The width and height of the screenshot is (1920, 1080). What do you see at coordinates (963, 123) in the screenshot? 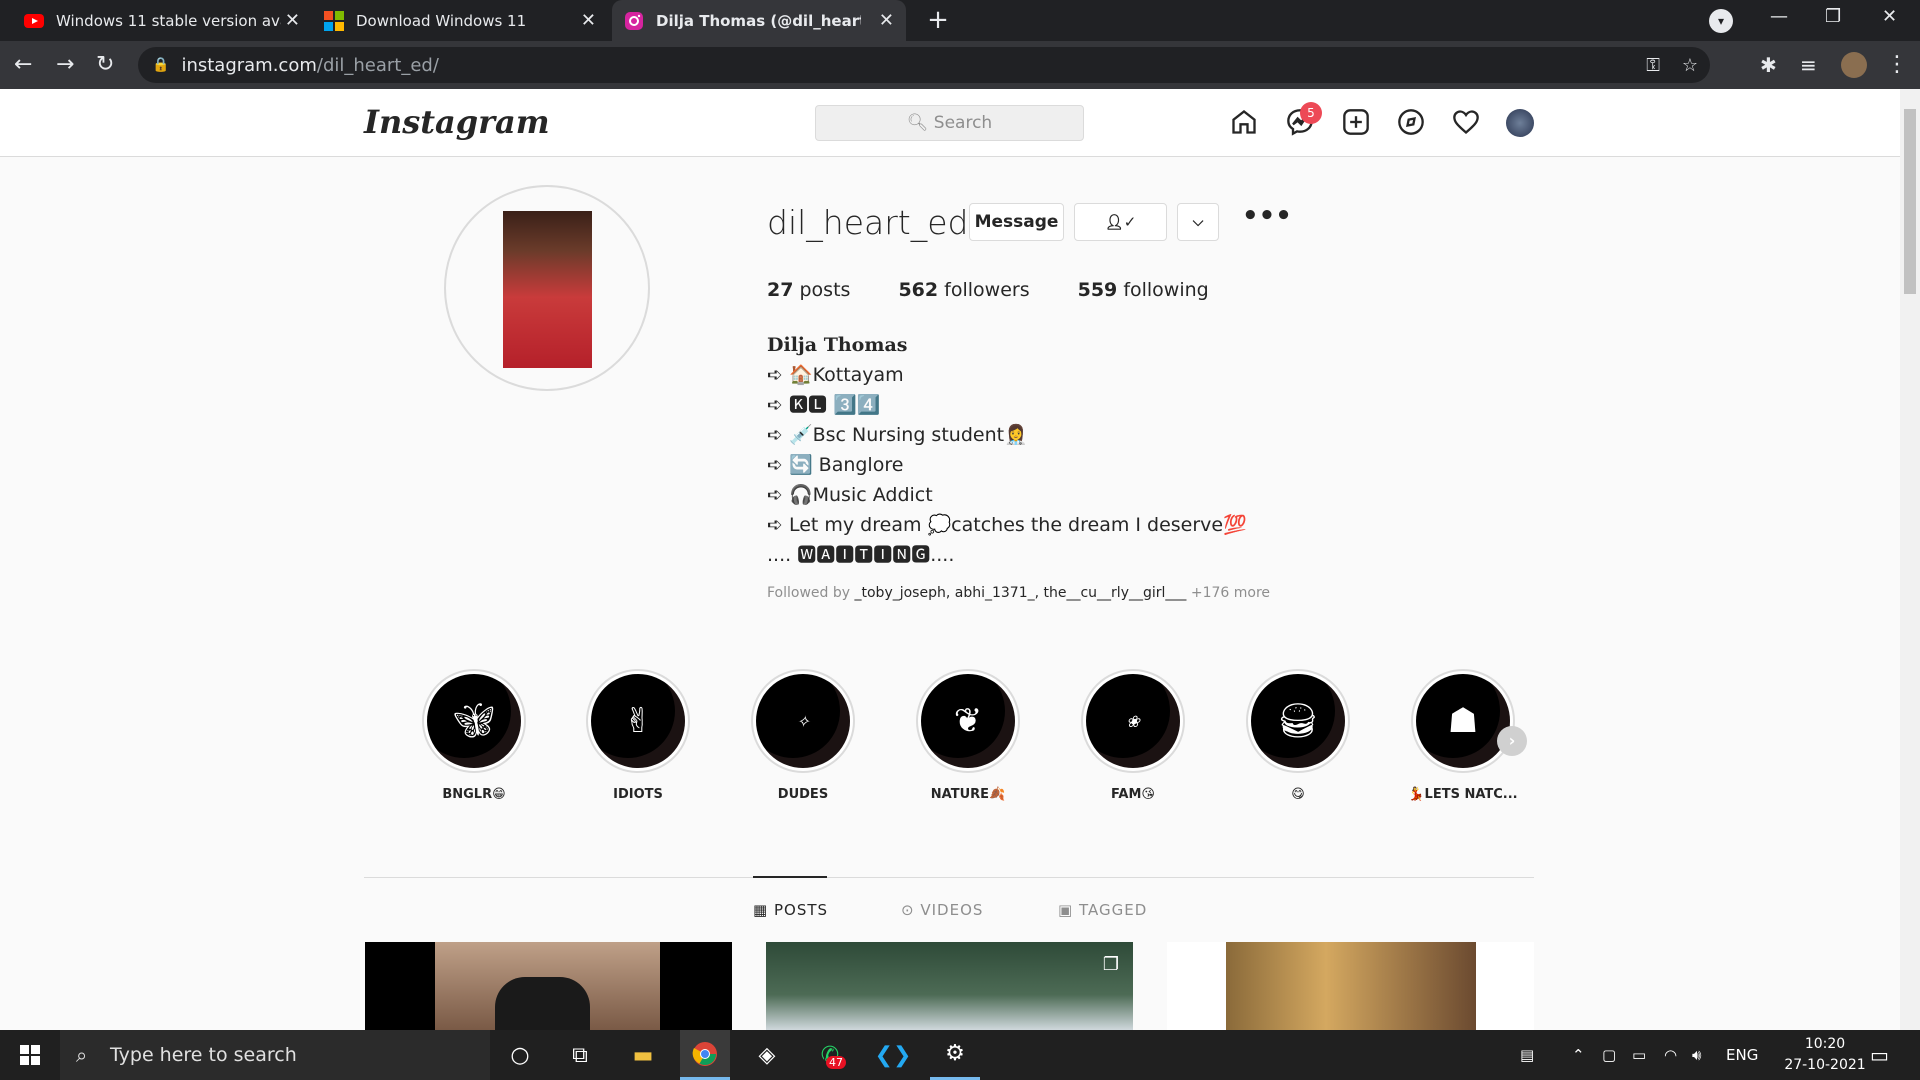
I see `search-placeholder: Search` at bounding box center [963, 123].